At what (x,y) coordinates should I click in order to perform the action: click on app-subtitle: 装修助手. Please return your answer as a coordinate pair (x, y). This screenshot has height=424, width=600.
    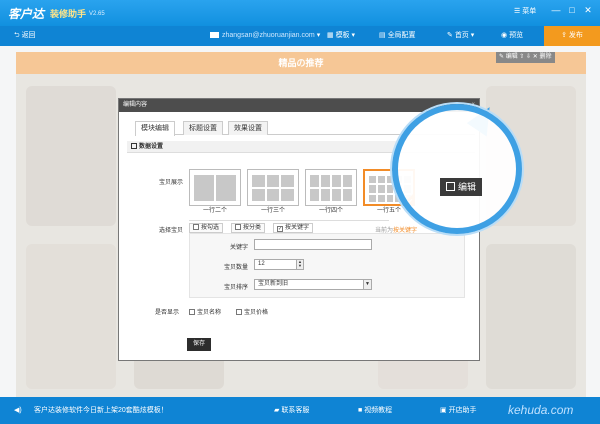
    Looking at the image, I should click on (68, 14).